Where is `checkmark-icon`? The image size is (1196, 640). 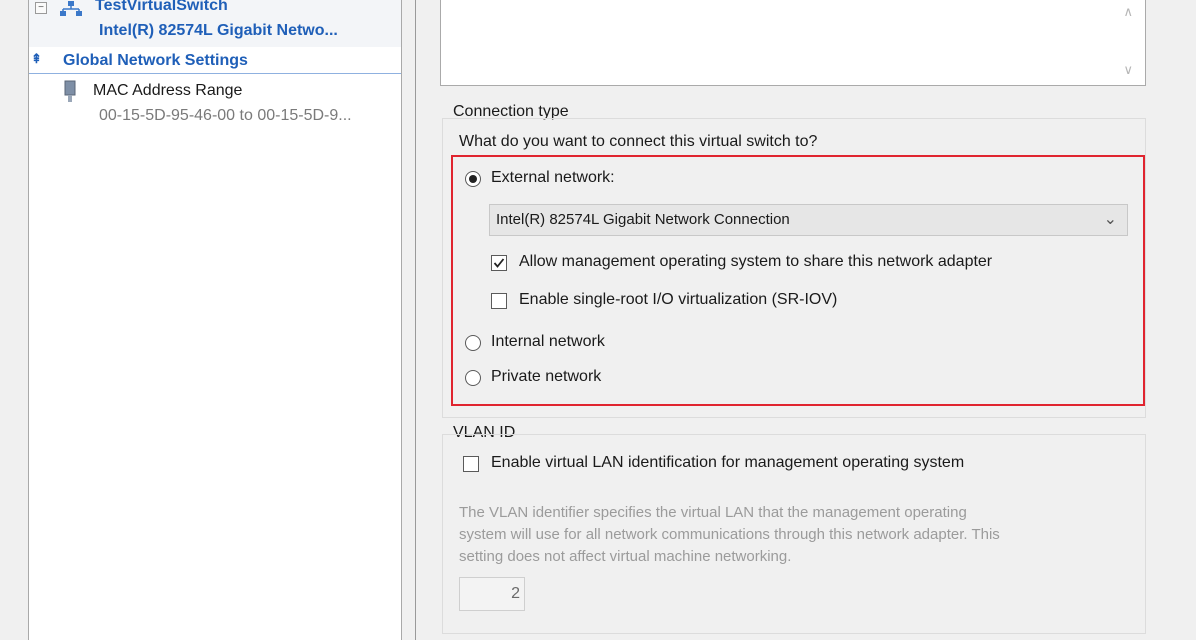 checkmark-icon is located at coordinates (499, 263).